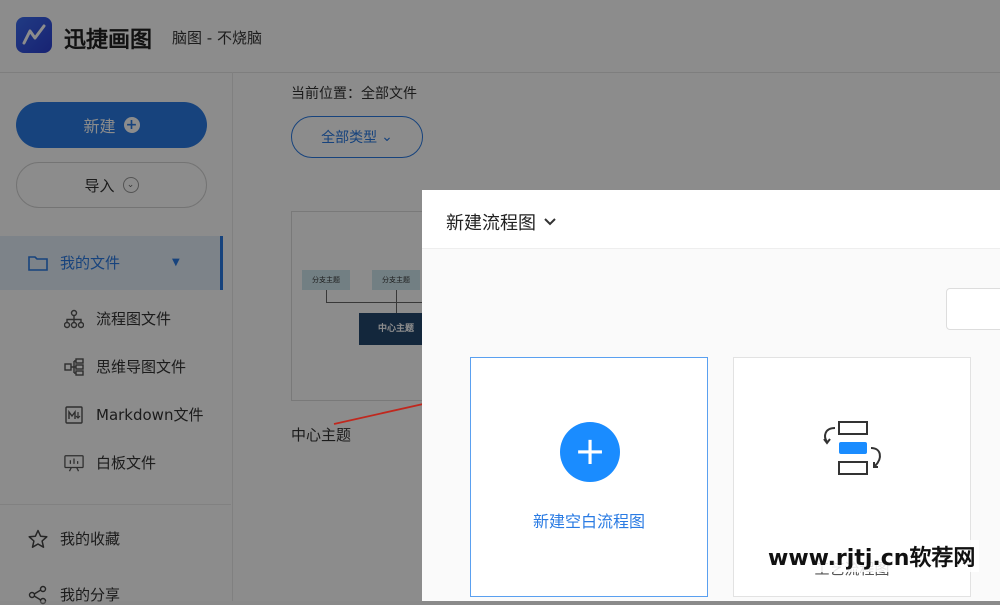 The width and height of the screenshot is (1000, 605). Describe the element at coordinates (852, 448) in the screenshot. I see `process-flow-icon` at that location.